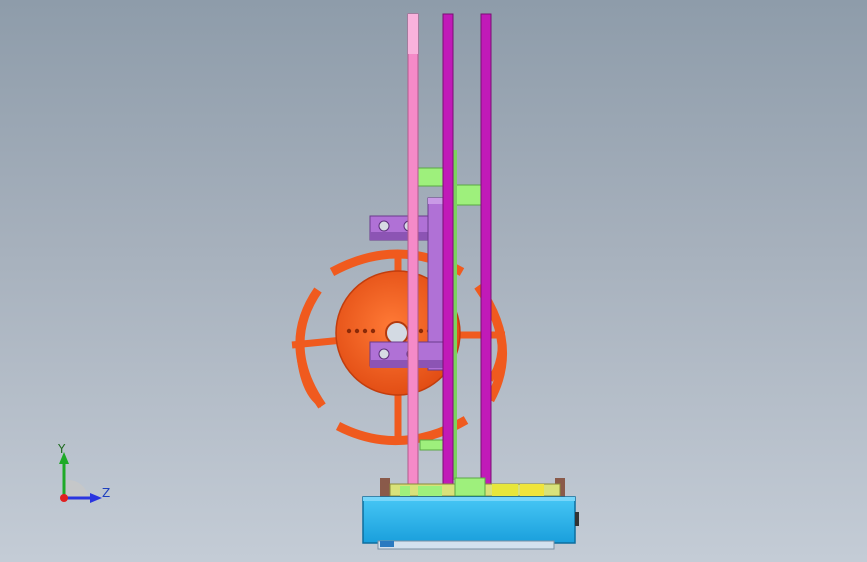 The width and height of the screenshot is (867, 562). Describe the element at coordinates (466, 545) in the screenshot. I see `base-bottom` at that location.